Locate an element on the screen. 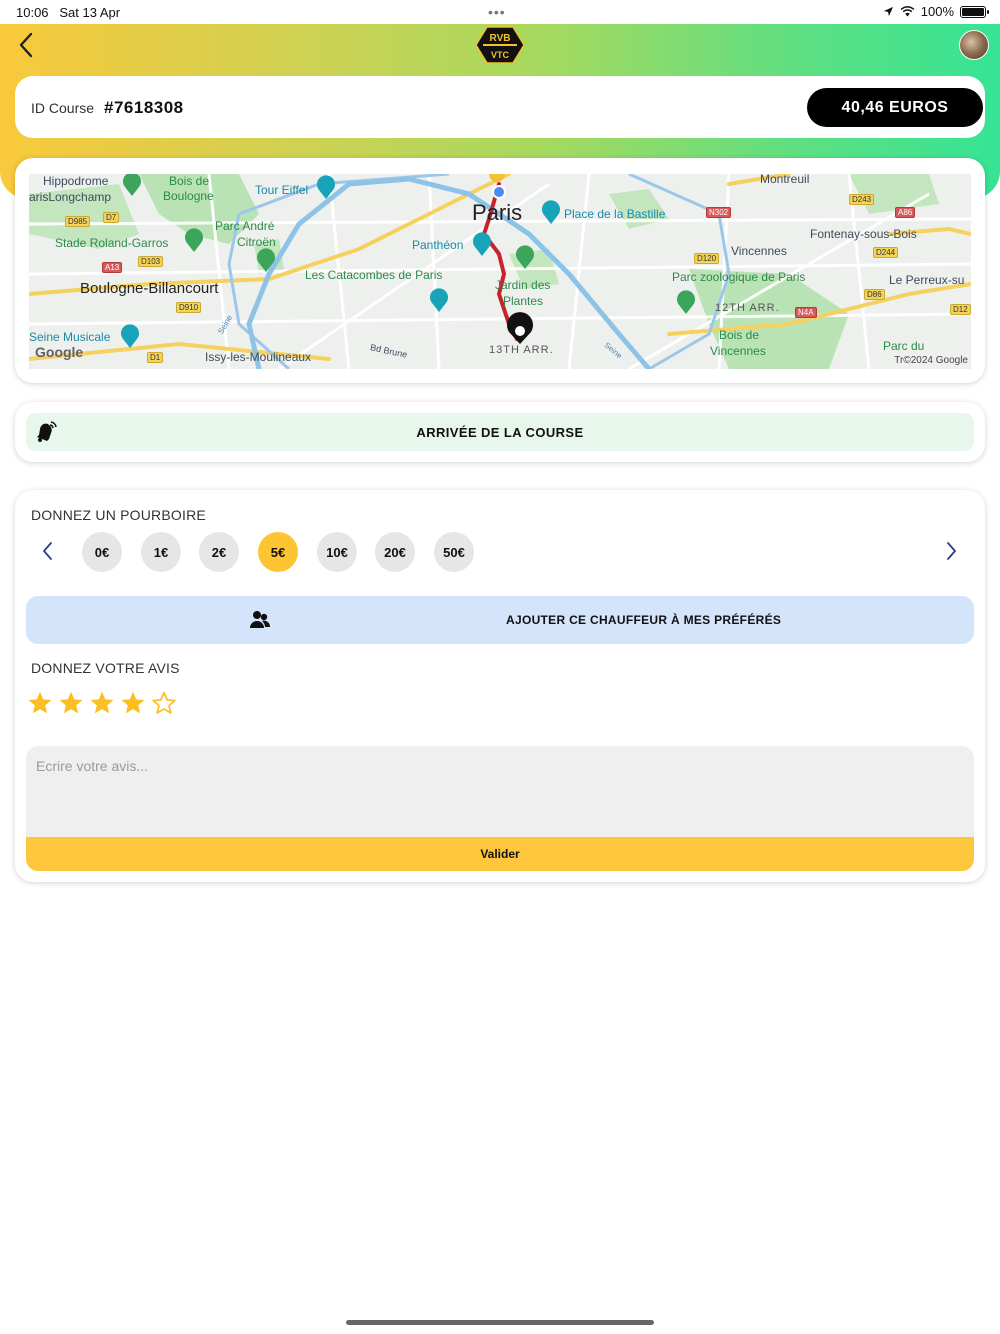 Image resolution: width=1000 pixels, height=1334 pixels. road-tag-a13: A13 is located at coordinates (112, 267).